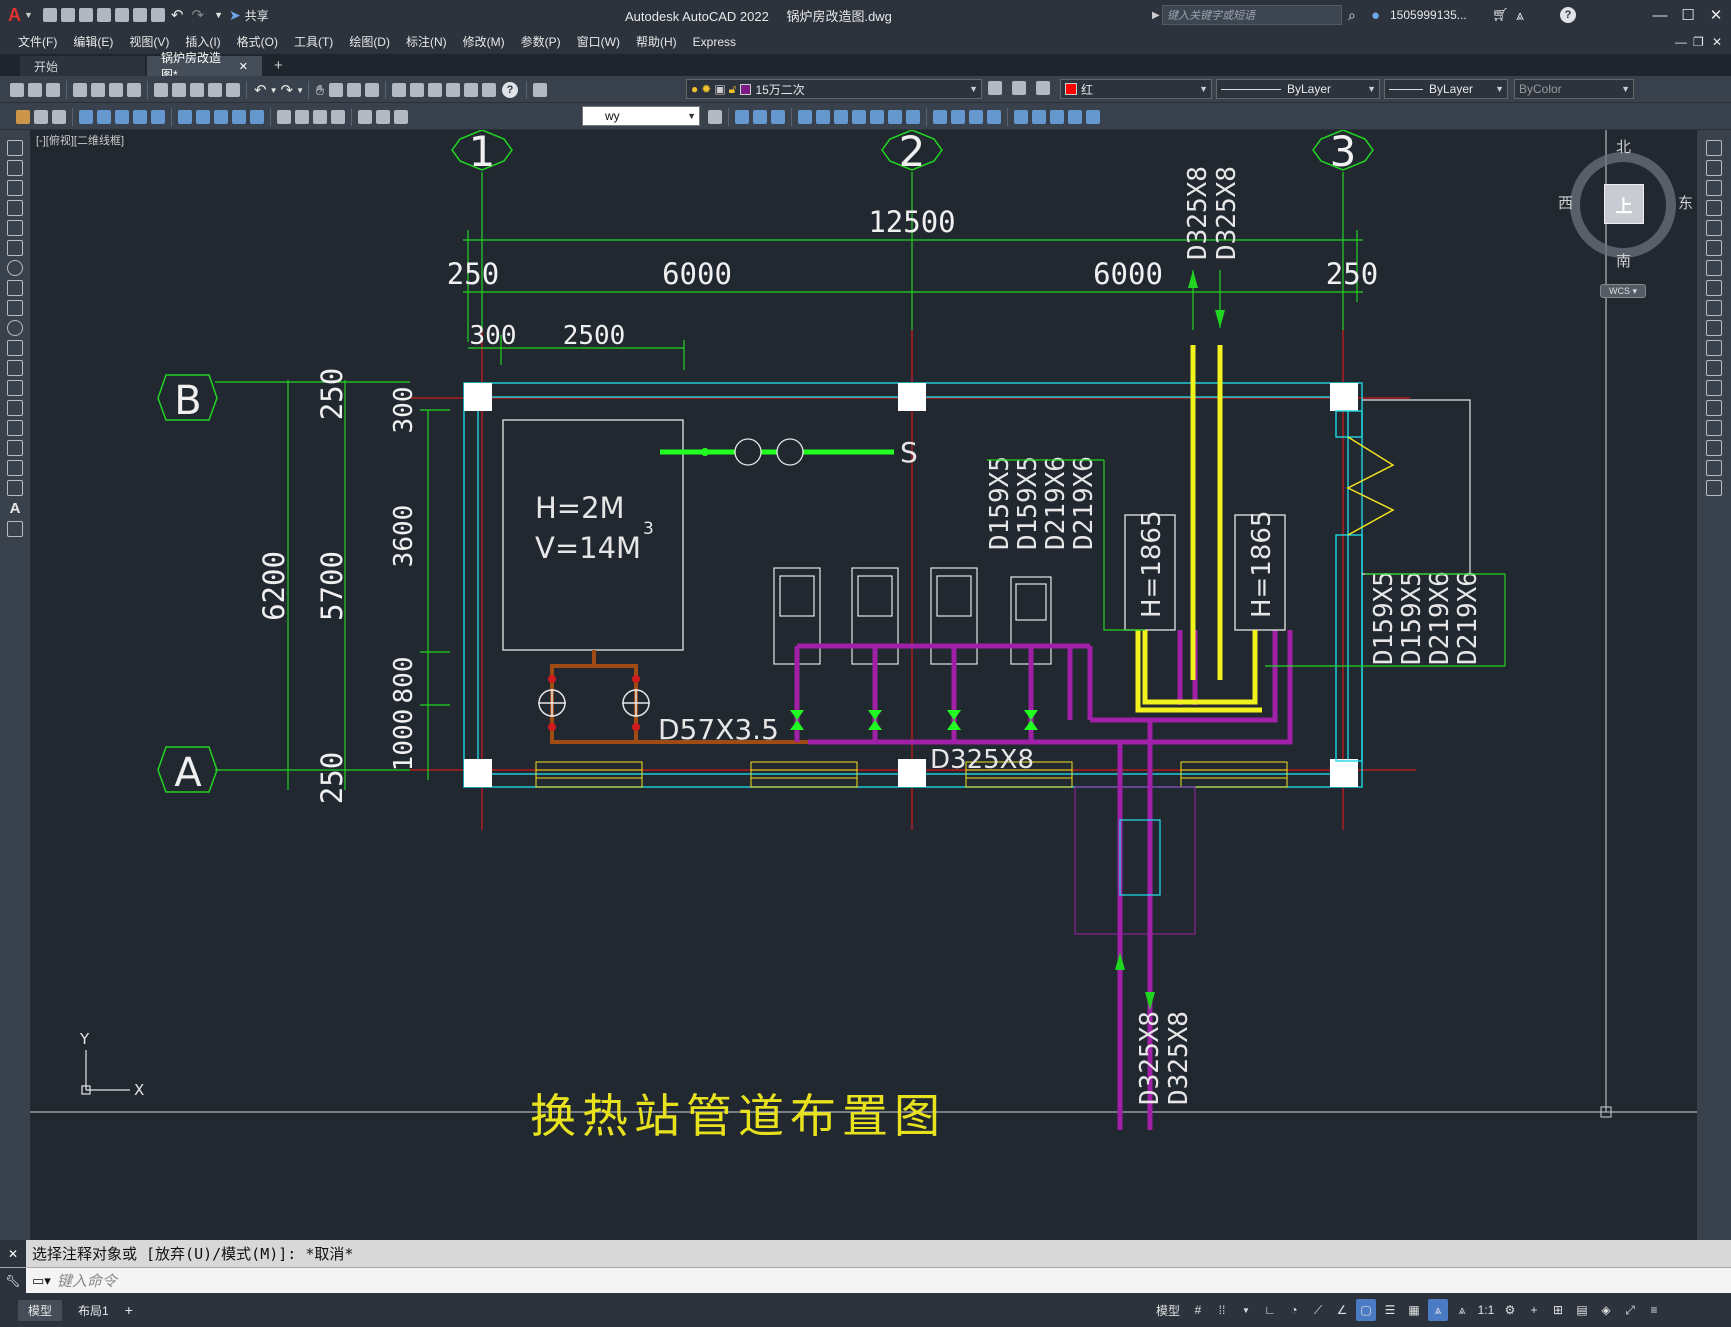  Describe the element at coordinates (41, 1281) in the screenshot. I see `recent-commands-icon: ▭▾` at that location.